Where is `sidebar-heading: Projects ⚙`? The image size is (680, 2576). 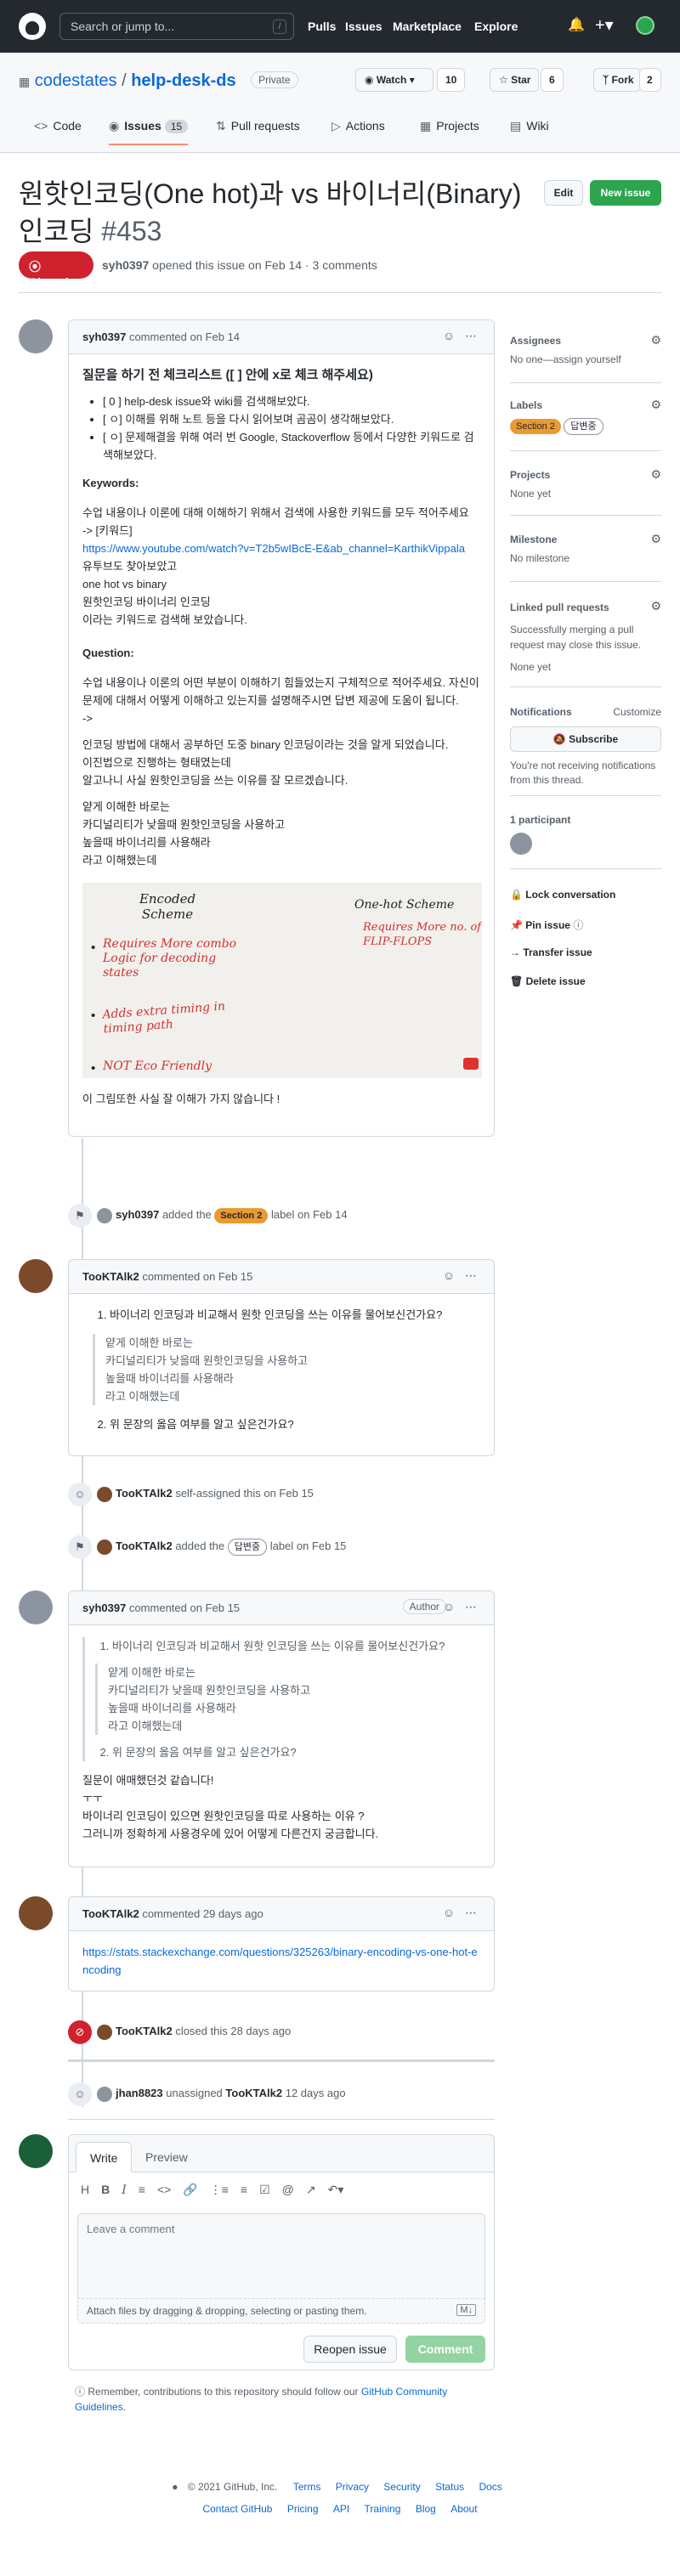 sidebar-heading: Projects ⚙ is located at coordinates (585, 474).